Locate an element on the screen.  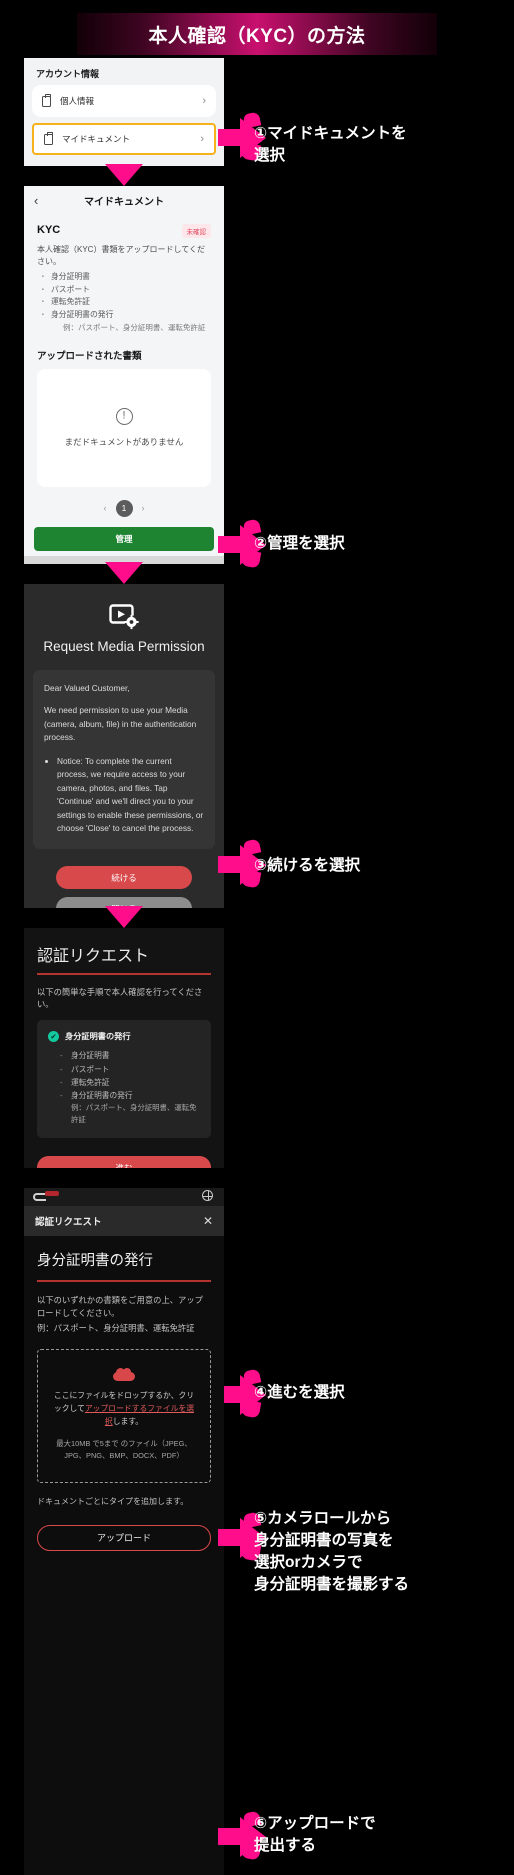
upload-heading: 身分証明書の発行 is located at coordinates (95, 1261).